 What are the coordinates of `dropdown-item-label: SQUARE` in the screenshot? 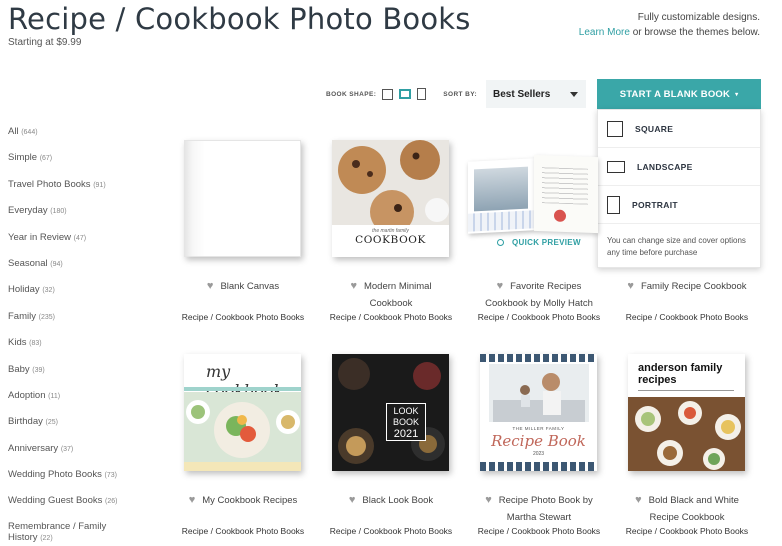 It's located at (654, 128).